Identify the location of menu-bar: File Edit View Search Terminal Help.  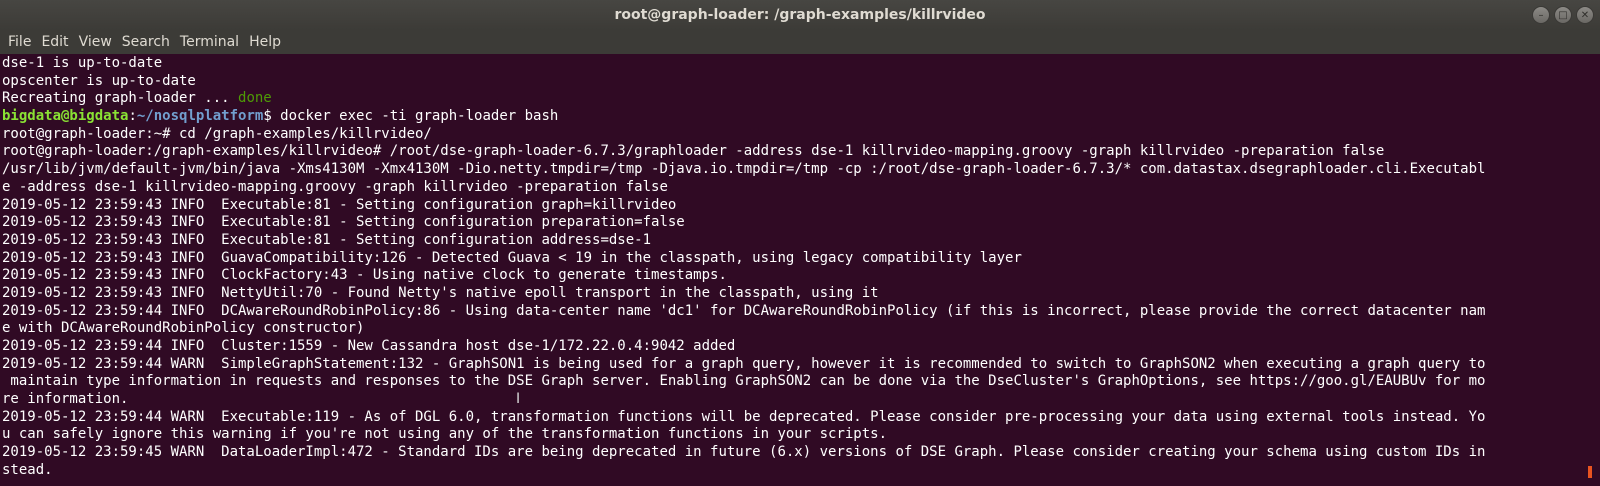
(800, 42).